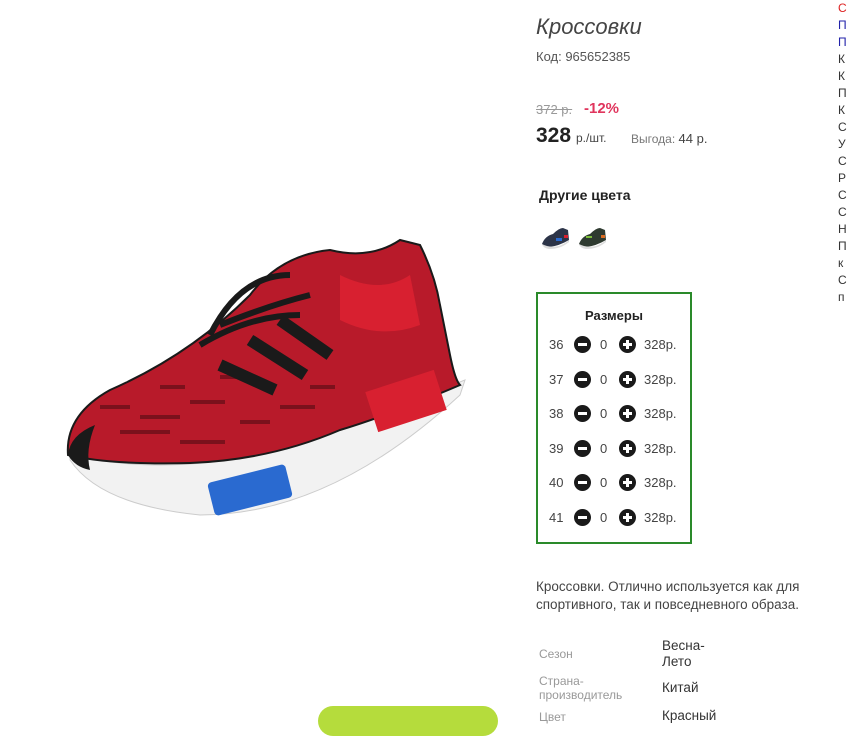 Image resolution: width=847 pixels, height=736 pixels. Describe the element at coordinates (614, 380) in the screenshot. I see `size-row-37: 37 0 328р.` at that location.